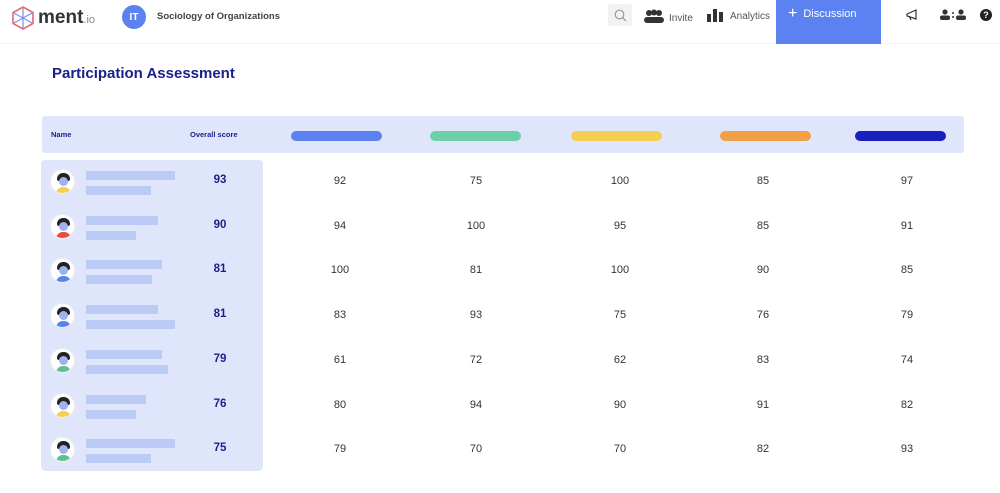  What do you see at coordinates (668, 16) in the screenshot?
I see `invite-button: Invite` at bounding box center [668, 16].